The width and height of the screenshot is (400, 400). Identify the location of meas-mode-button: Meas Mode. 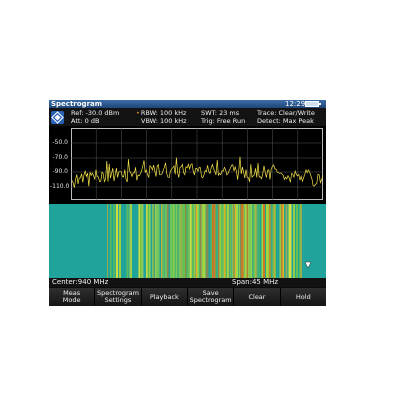
(72, 297).